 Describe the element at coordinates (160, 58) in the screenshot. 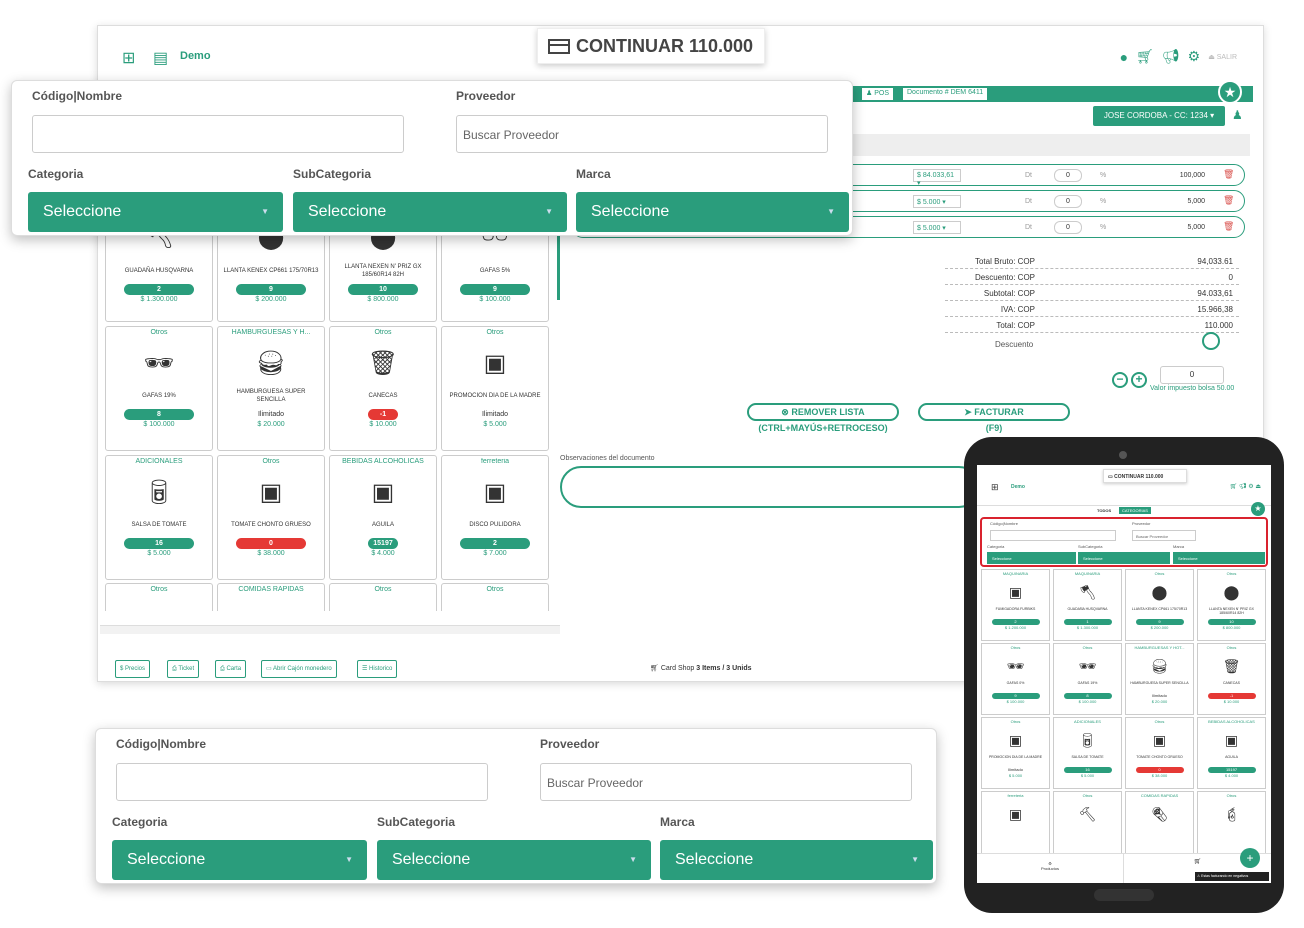

I see `store-icon: ▤` at that location.